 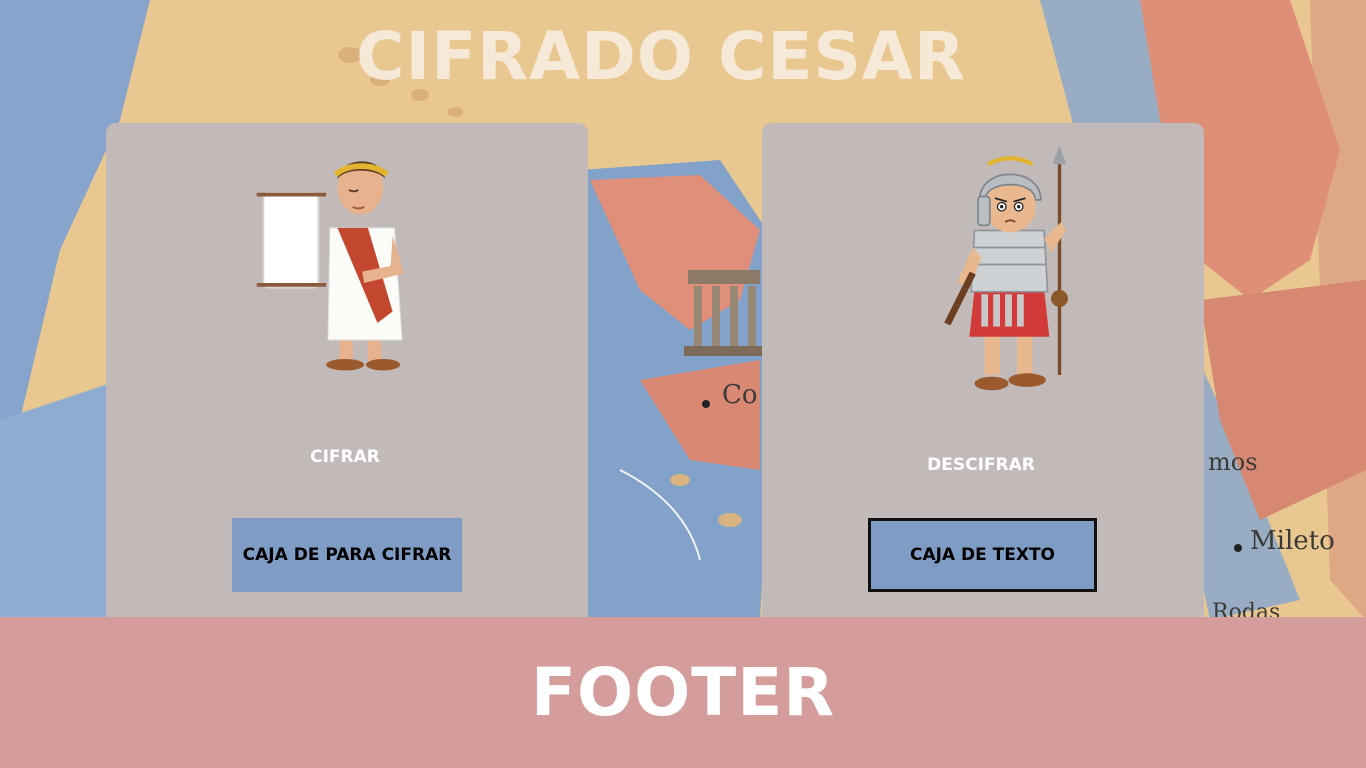 I want to click on page-title: CIFRADO CESAR, so click(x=661, y=56).